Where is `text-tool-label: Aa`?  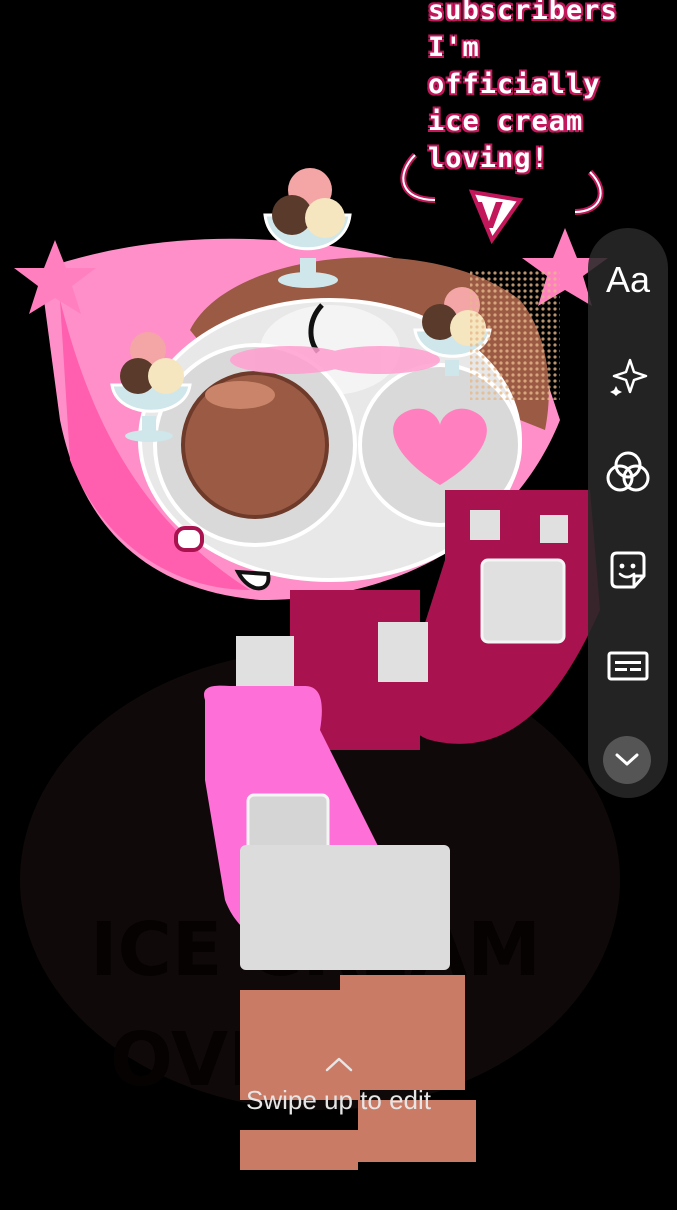
text-tool-label: Aa is located at coordinates (628, 279).